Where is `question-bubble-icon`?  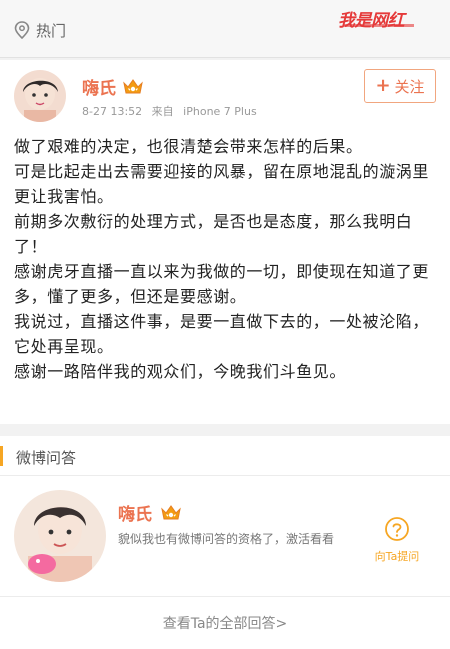 question-bubble-icon is located at coordinates (397, 530).